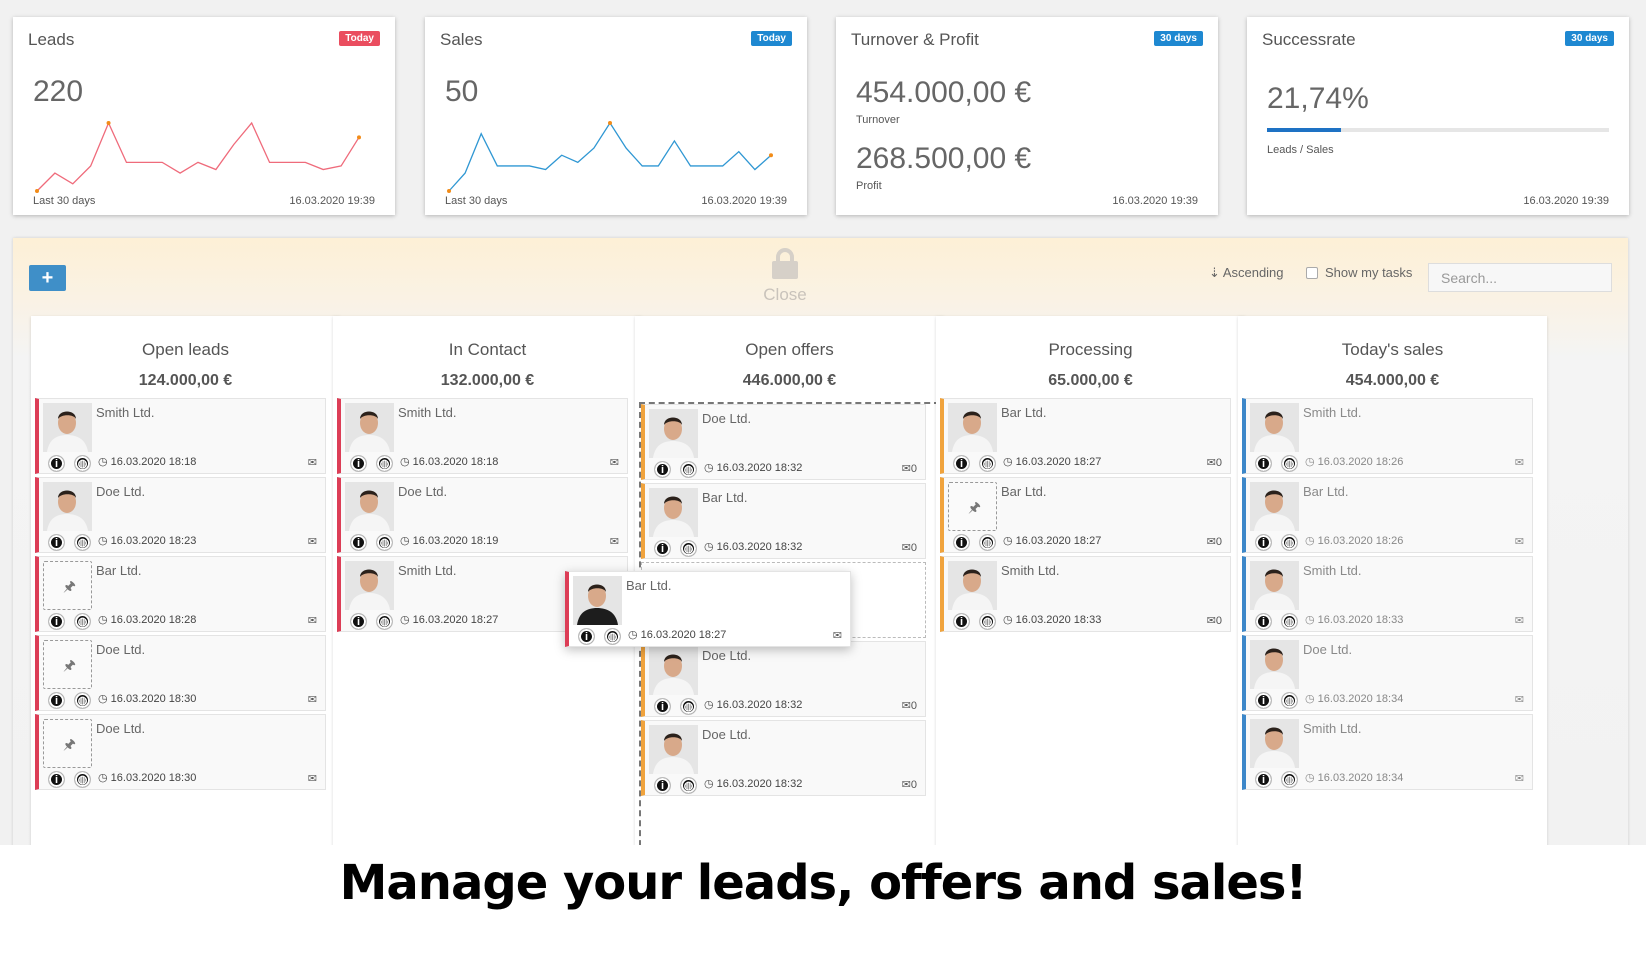 The image size is (1646, 962). What do you see at coordinates (1359, 272) in the screenshot?
I see `show-my-tasks: Show my tasks` at bounding box center [1359, 272].